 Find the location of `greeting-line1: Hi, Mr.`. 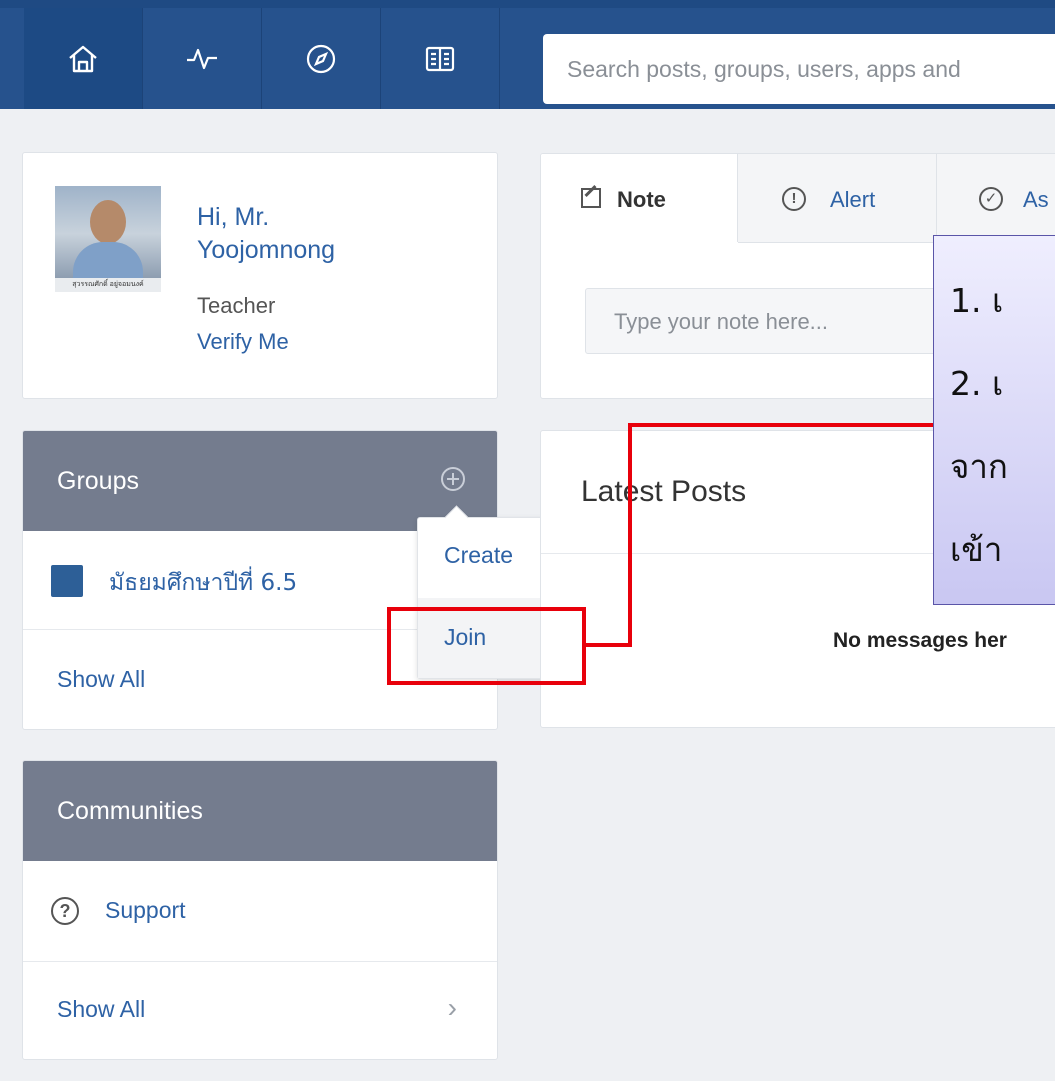

greeting-line1: Hi, Mr. is located at coordinates (233, 217).